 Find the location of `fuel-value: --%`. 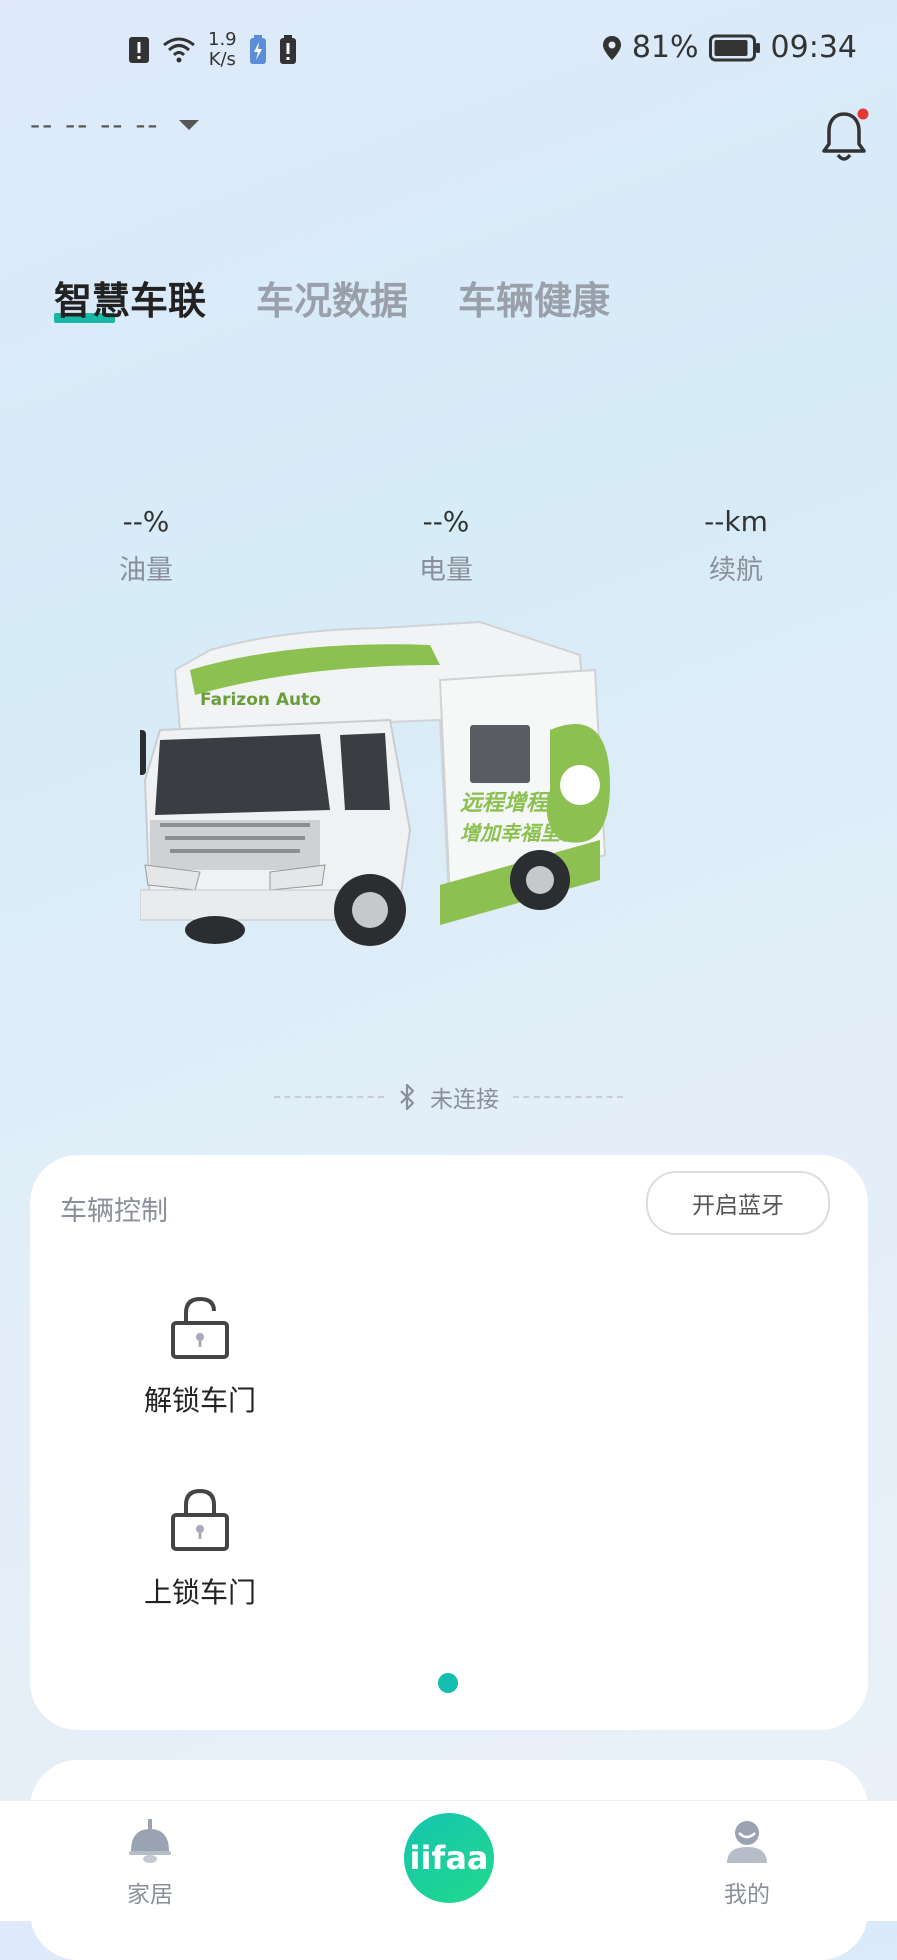

fuel-value: --% is located at coordinates (146, 521).